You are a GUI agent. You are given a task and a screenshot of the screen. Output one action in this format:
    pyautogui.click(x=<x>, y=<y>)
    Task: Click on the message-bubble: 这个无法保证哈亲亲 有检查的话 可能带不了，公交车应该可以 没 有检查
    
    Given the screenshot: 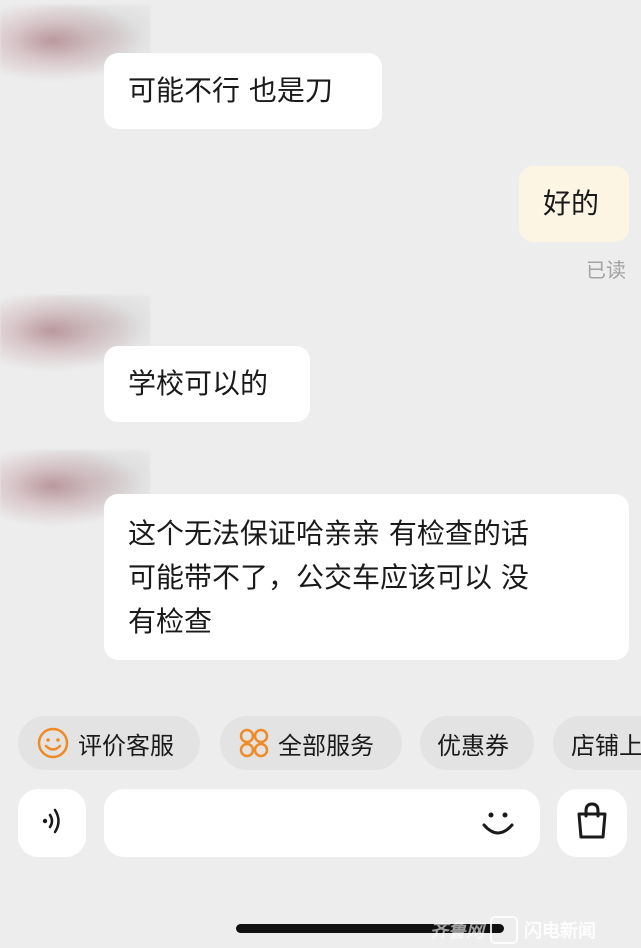 What is the action you would take?
    pyautogui.click(x=366, y=577)
    